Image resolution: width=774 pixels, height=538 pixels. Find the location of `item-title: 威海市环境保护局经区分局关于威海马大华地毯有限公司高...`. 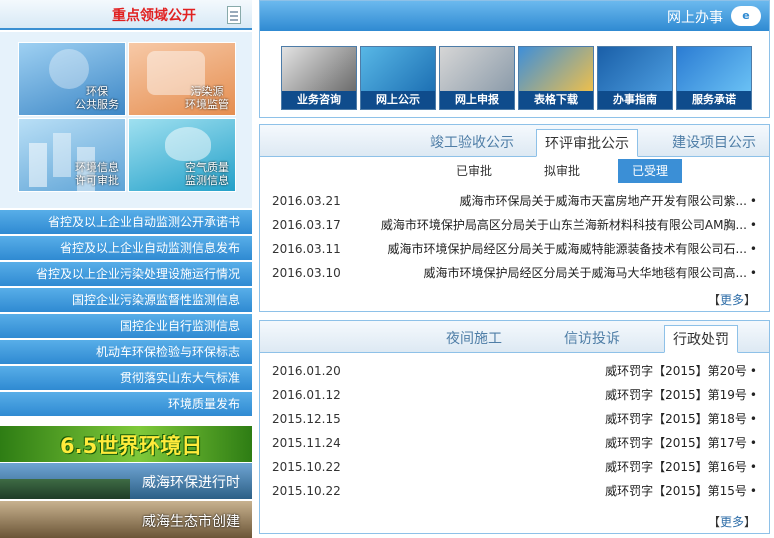

item-title: 威海市环境保护局经区分局关于威海马大华地毯有限公司高... is located at coordinates (590, 273).